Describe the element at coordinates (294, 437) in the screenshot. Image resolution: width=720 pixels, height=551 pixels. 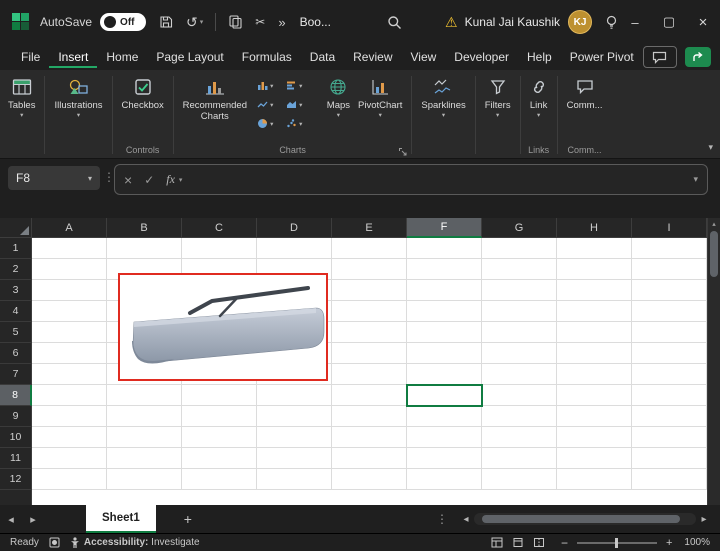
I see `cell-D10` at that location.